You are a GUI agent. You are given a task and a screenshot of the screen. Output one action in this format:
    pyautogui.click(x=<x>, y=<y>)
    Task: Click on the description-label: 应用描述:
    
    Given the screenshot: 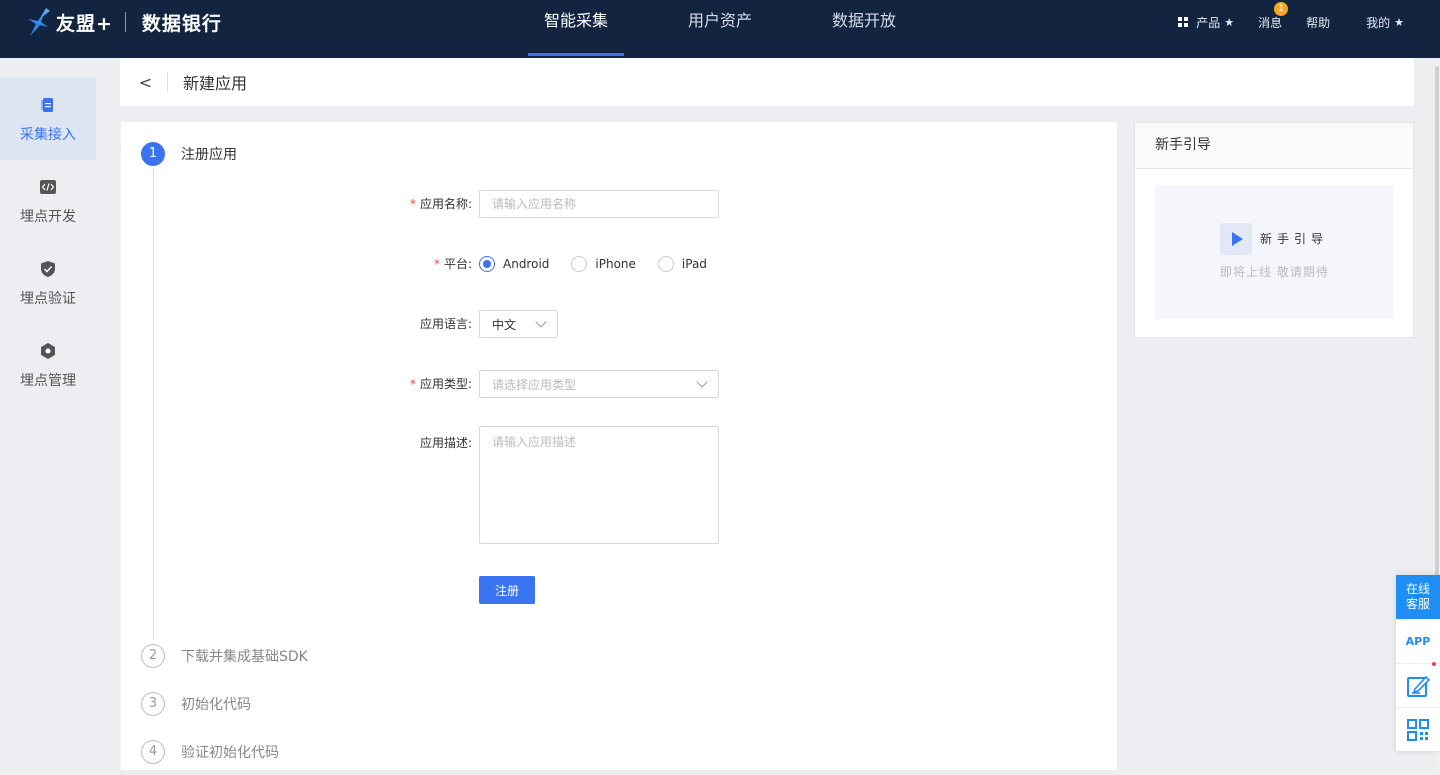 What is the action you would take?
    pyautogui.click(x=445, y=443)
    